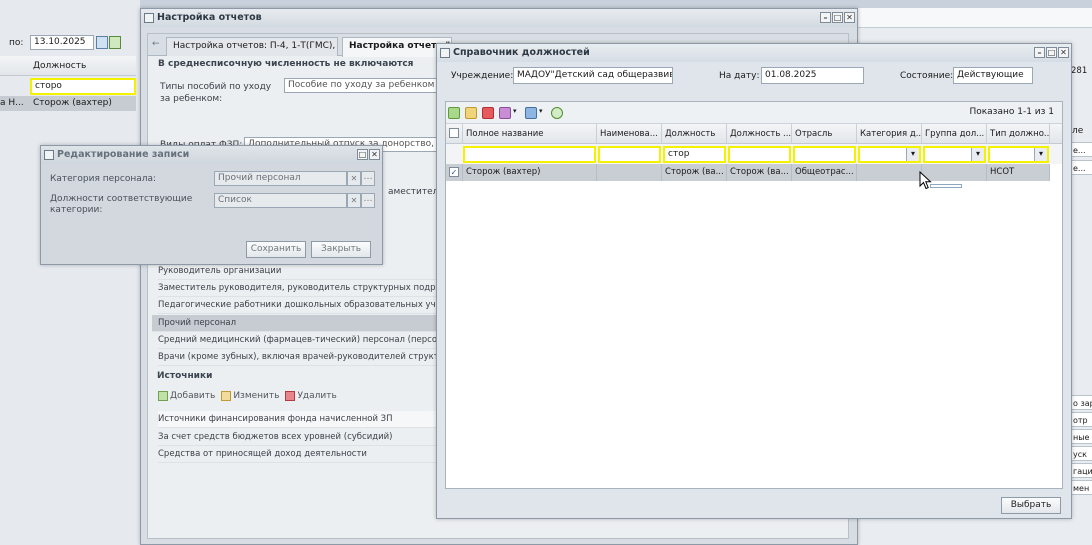 Image resolution: width=1092 pixels, height=545 pixels. I want to click on date-to-field: 13.10.2025, so click(62, 42).